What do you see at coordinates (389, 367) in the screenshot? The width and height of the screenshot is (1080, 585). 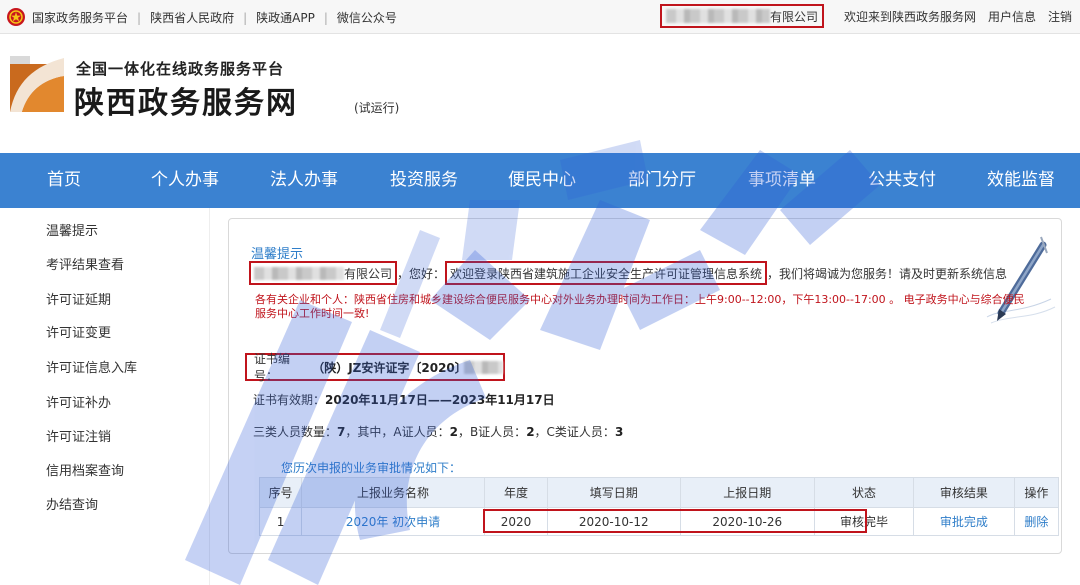 I see `cert-number-value: （陕）JZ安许证字〔2020〕` at bounding box center [389, 367].